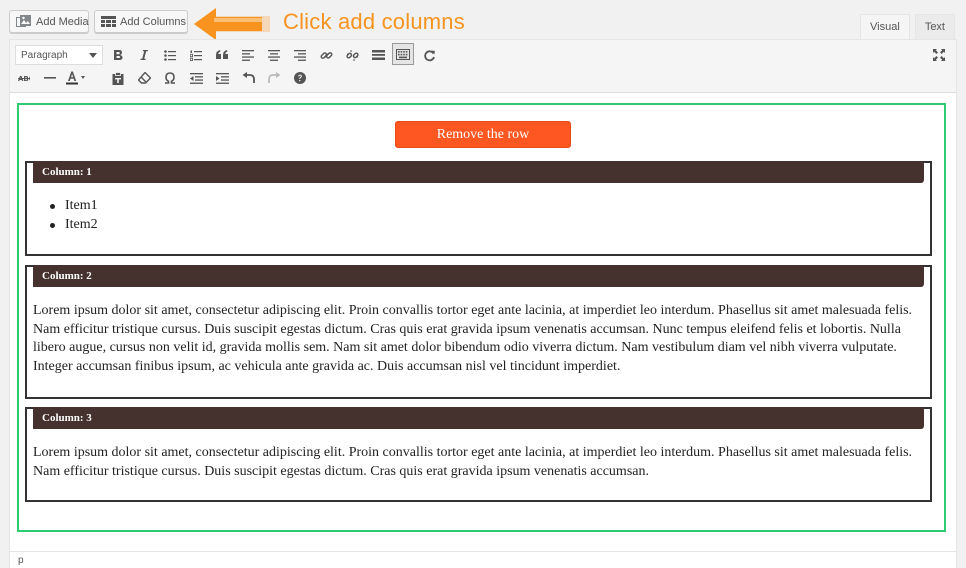 Image resolution: width=966 pixels, height=568 pixels. Describe the element at coordinates (118, 78) in the screenshot. I see `paste-as-text-icon` at that location.